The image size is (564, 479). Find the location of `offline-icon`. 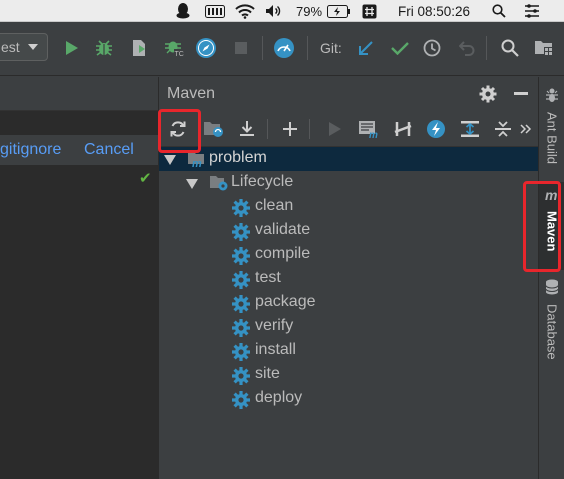

offline-icon is located at coordinates (436, 129).